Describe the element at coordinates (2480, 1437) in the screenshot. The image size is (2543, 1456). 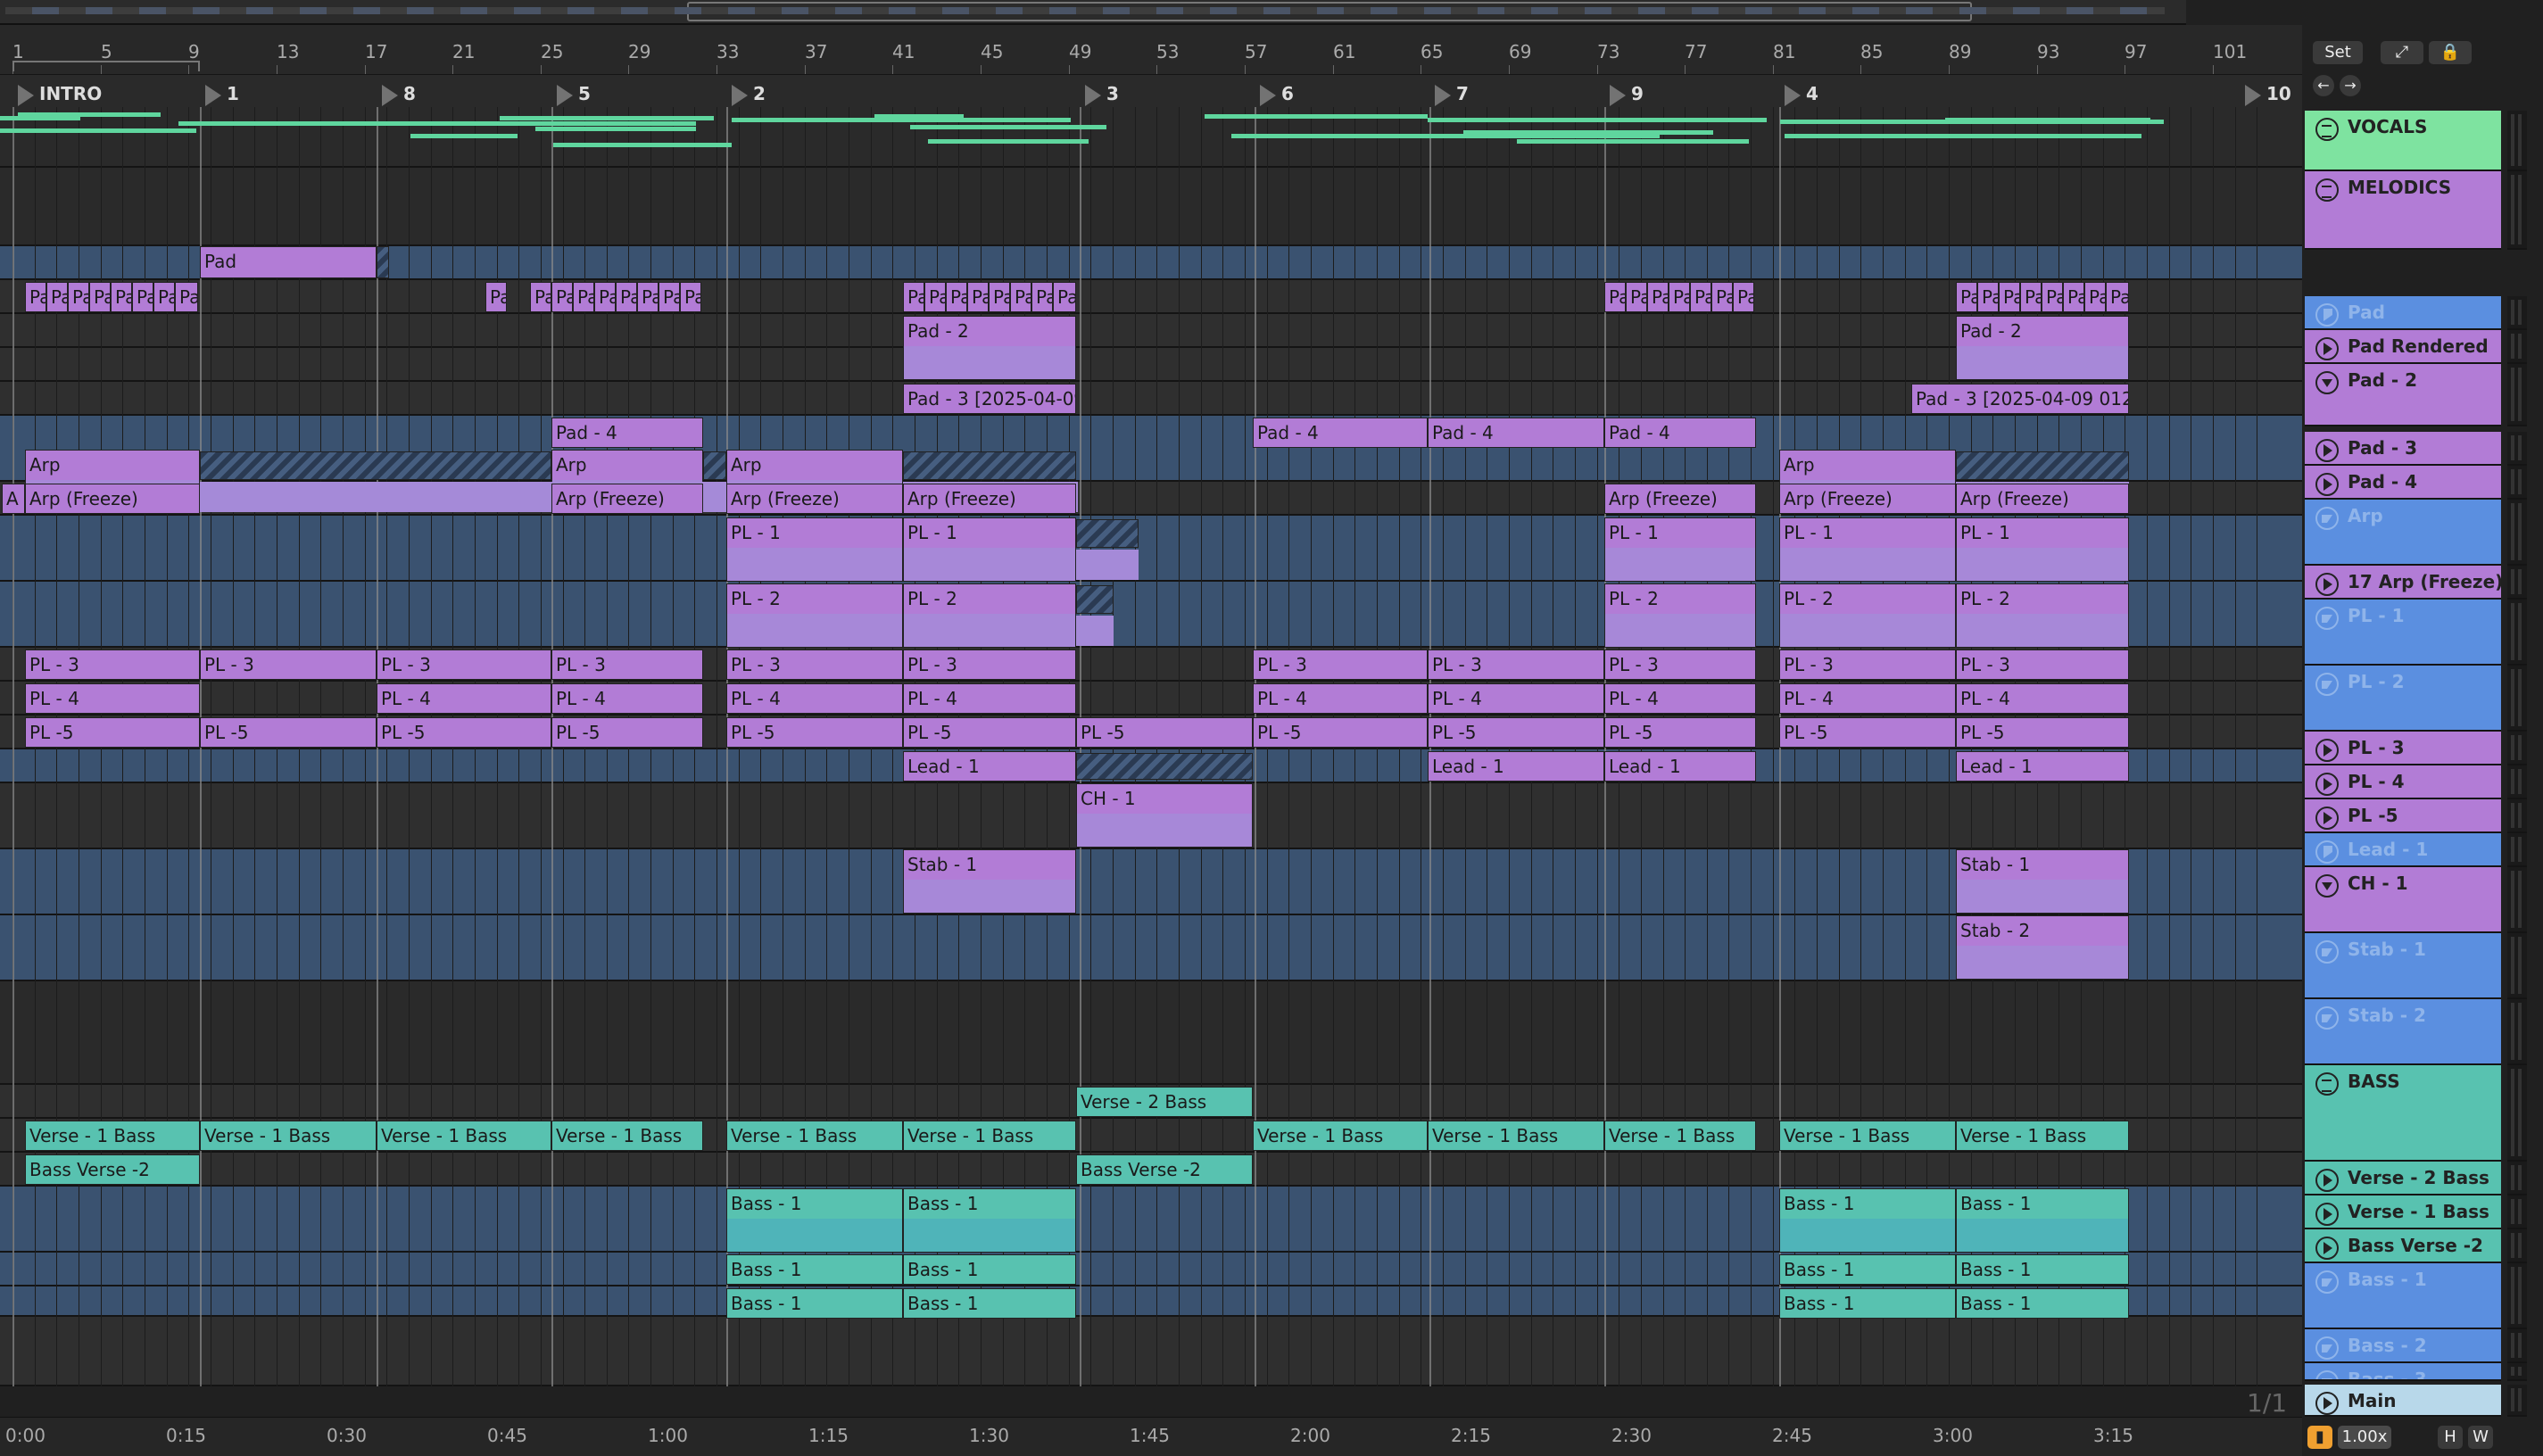
I see `w-button: W` at that location.